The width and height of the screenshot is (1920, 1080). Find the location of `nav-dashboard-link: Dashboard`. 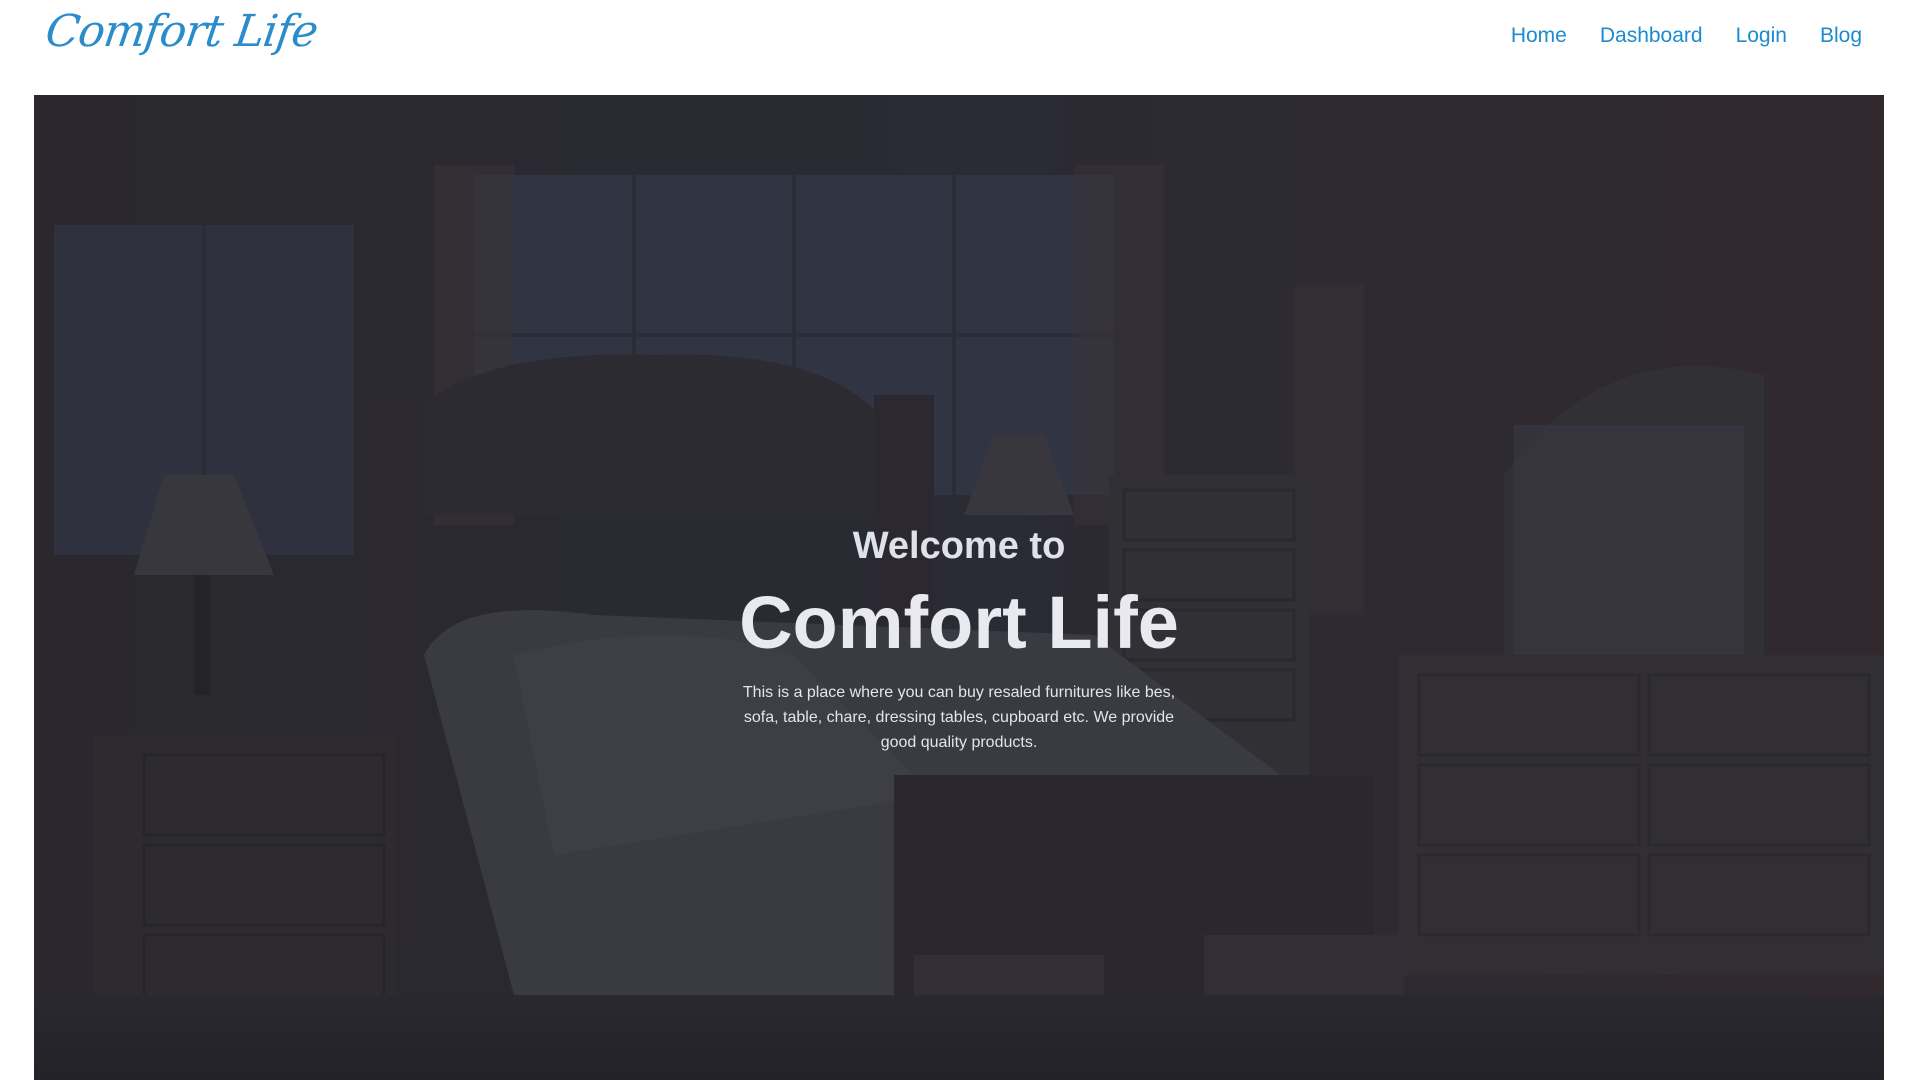

nav-dashboard-link: Dashboard is located at coordinates (1651, 36).